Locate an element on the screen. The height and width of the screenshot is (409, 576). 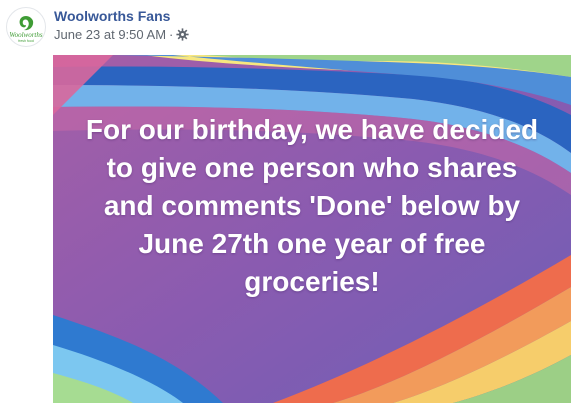
gear-icon is located at coordinates (182, 34).